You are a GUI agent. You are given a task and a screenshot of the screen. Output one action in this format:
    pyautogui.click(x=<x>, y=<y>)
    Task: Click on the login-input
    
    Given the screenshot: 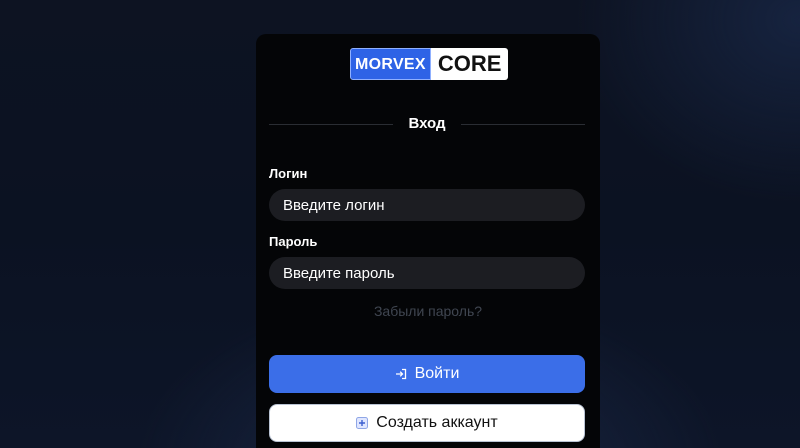 What is the action you would take?
    pyautogui.click(x=427, y=205)
    